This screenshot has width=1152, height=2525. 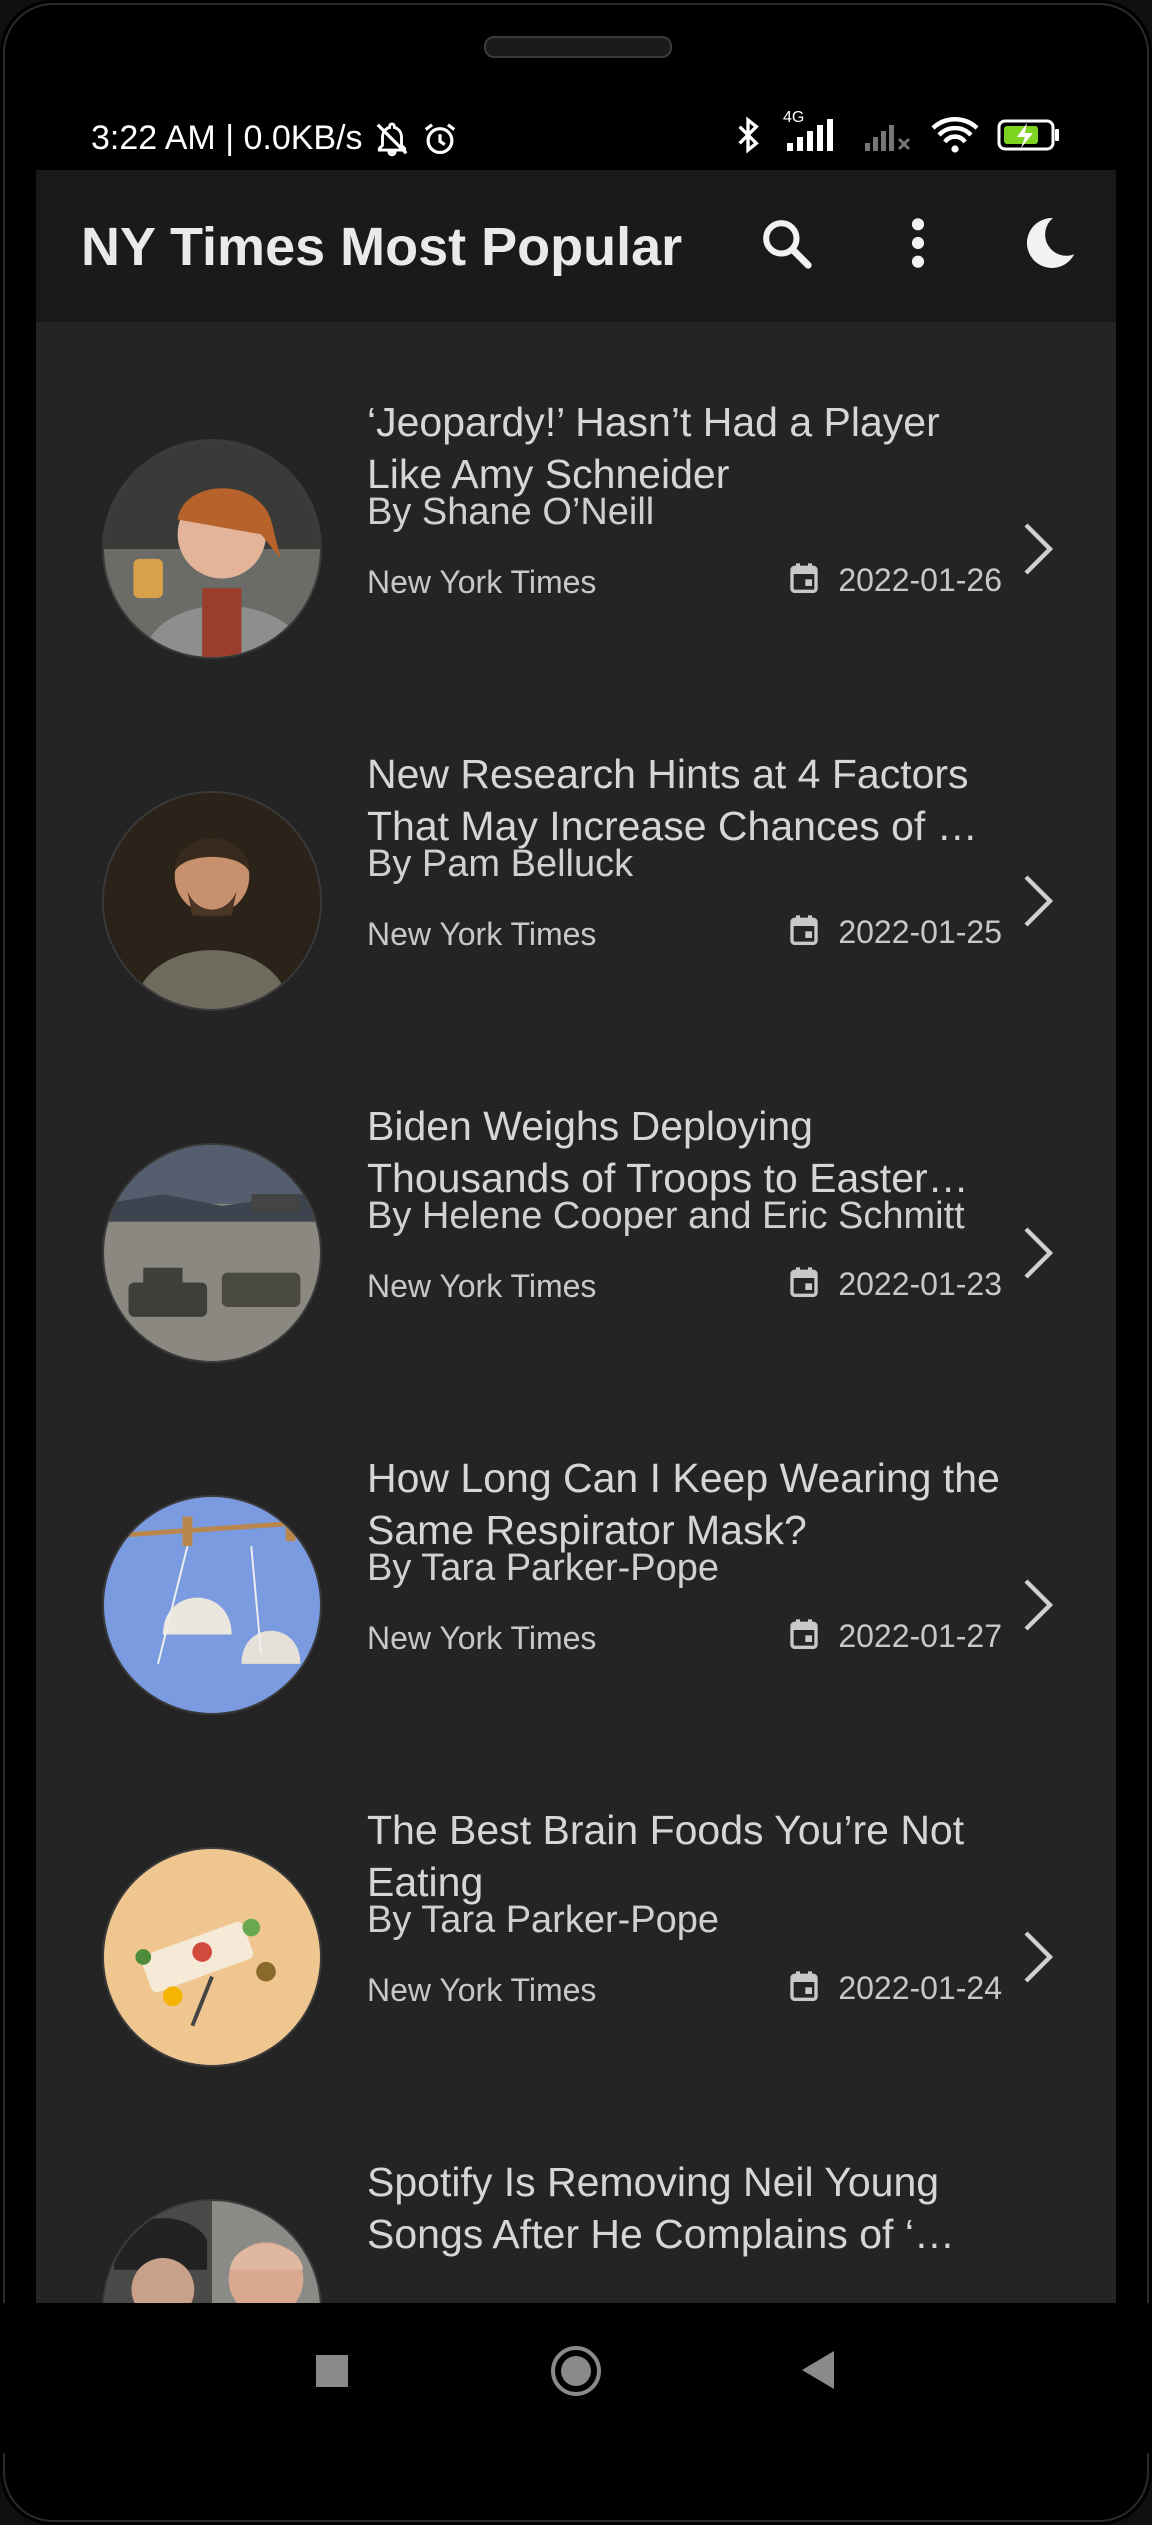 What do you see at coordinates (813, 131) in the screenshot?
I see `signal-icon: 4G` at bounding box center [813, 131].